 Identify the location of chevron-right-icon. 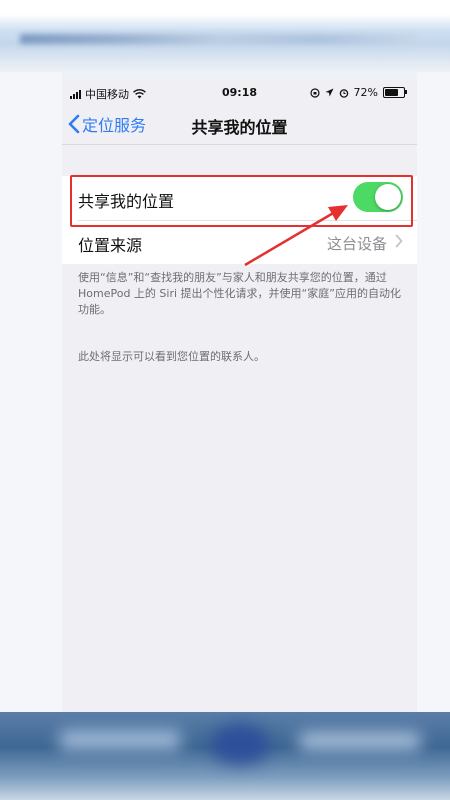
(399, 241).